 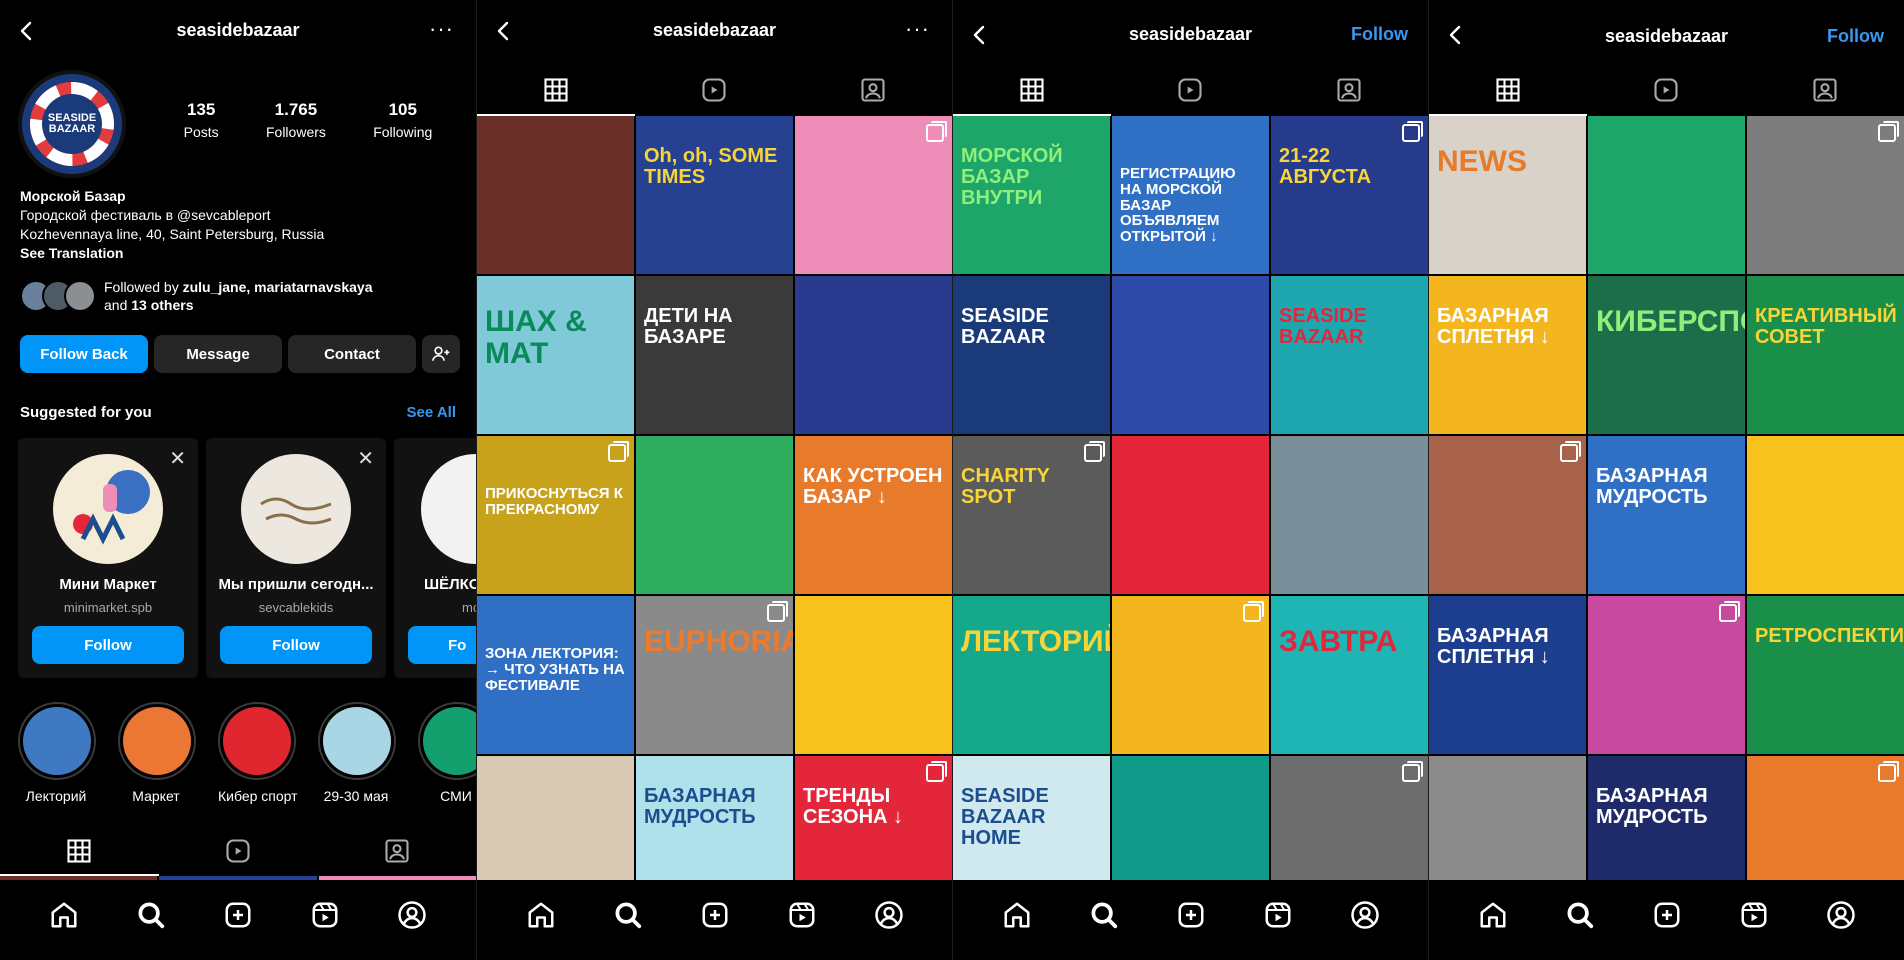 What do you see at coordinates (431, 412) in the screenshot?
I see `see-all-link: See All` at bounding box center [431, 412].